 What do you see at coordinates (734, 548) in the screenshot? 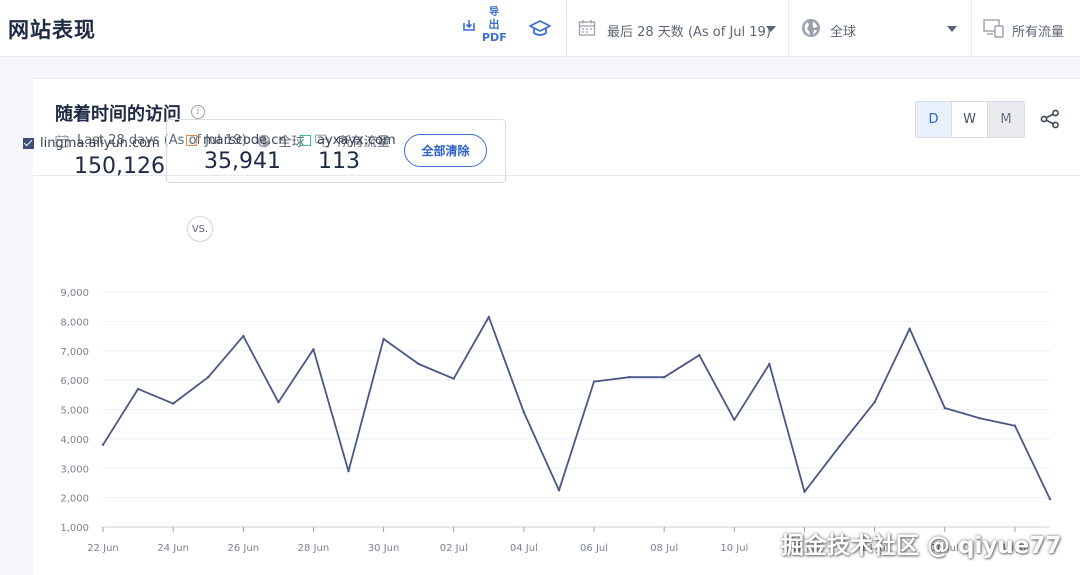
I see `x-tick-label: 10 Jul` at bounding box center [734, 548].